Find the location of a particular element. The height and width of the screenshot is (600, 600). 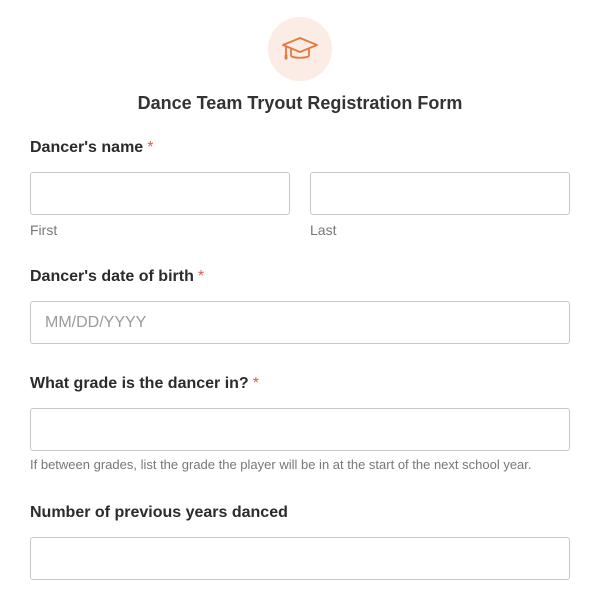

grade-label-text: What grade is the dancer in? is located at coordinates (139, 383).